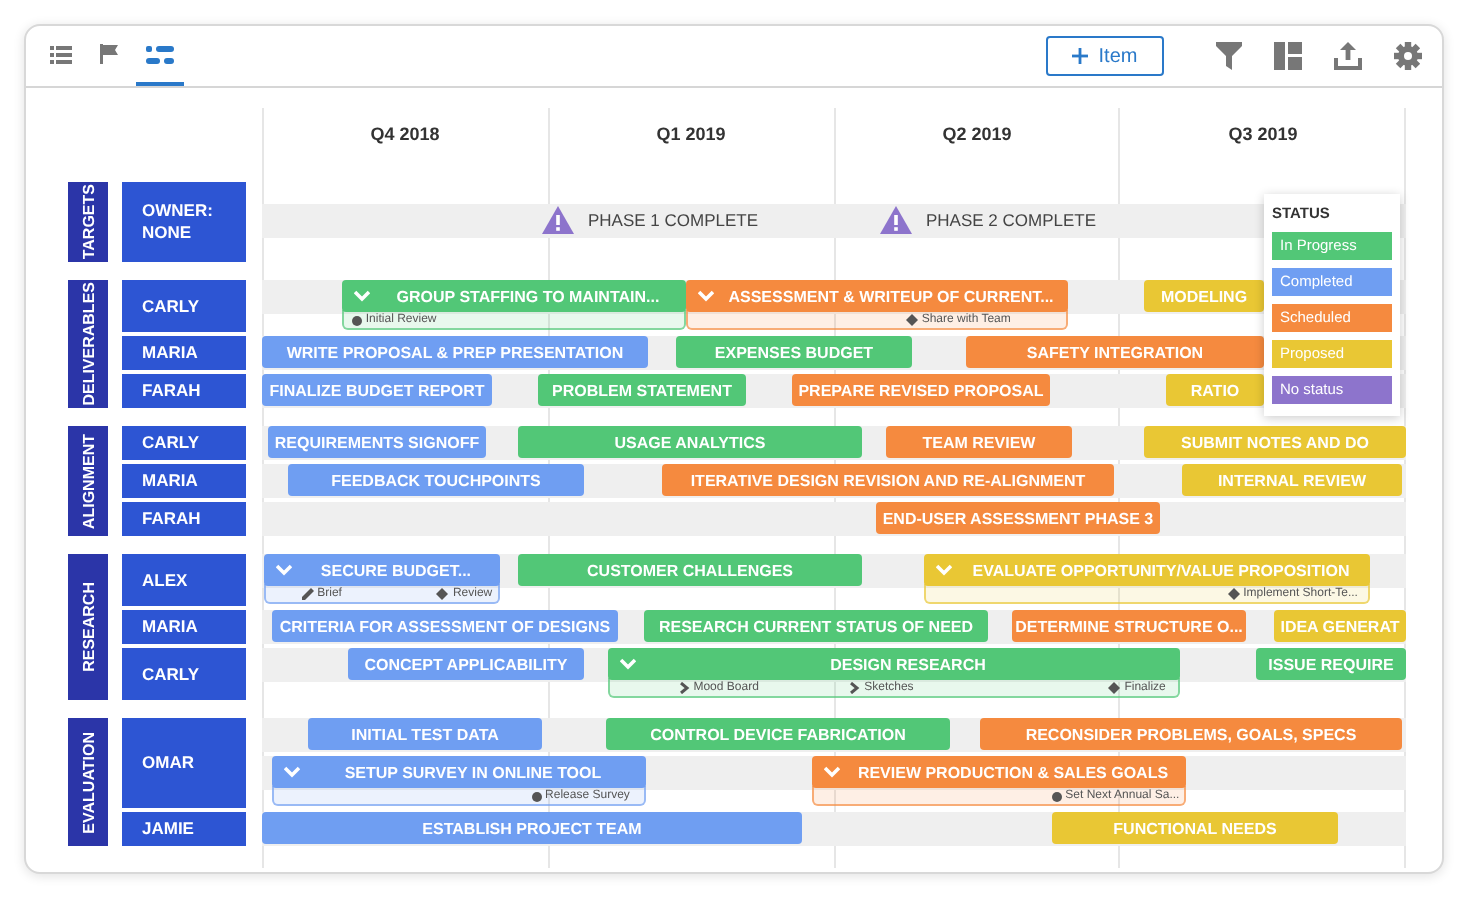 The image size is (1470, 902). I want to click on timeline-bar: INTERNAL REVIEW, so click(1292, 480).